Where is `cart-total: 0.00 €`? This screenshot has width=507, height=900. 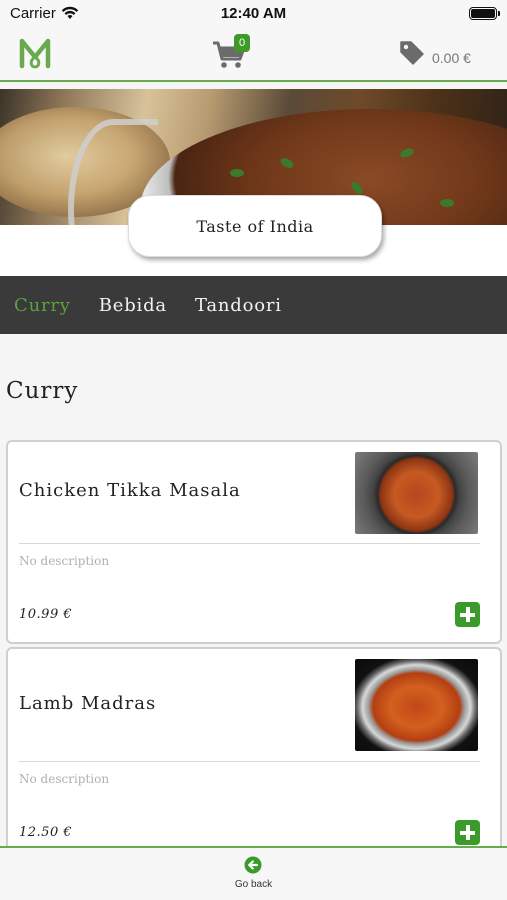
cart-total: 0.00 € is located at coordinates (451, 58).